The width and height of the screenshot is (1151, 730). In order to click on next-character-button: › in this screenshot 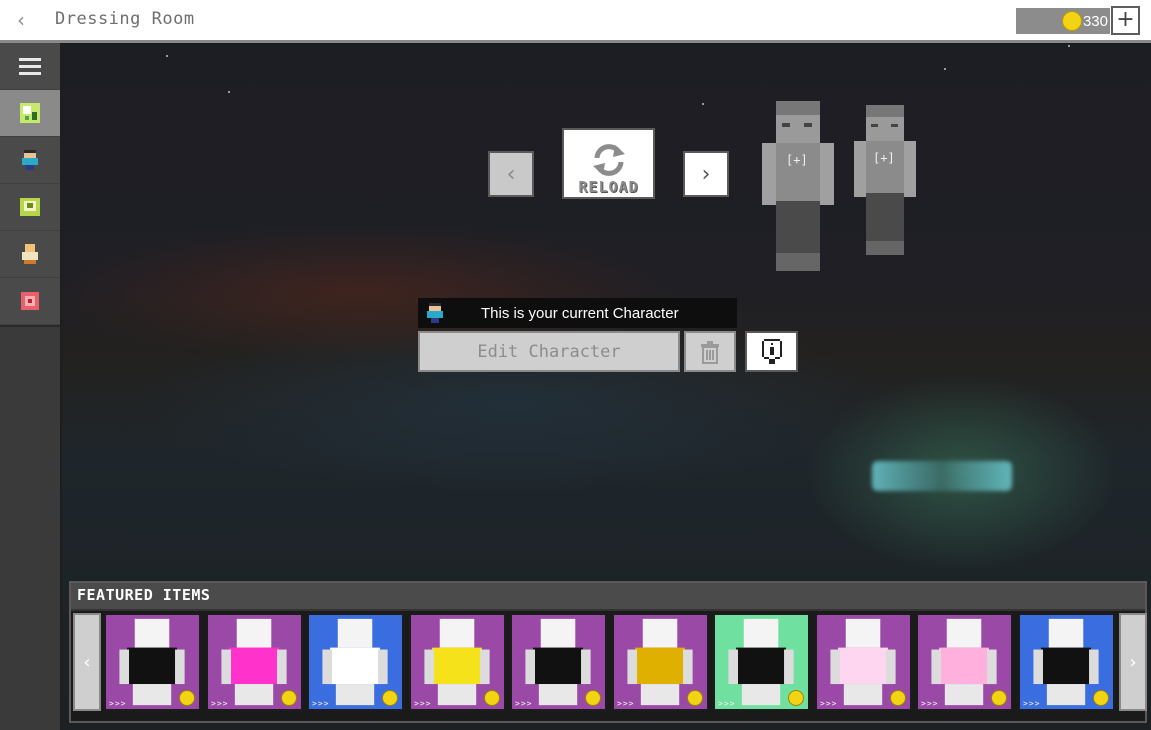, I will do `click(706, 174)`.